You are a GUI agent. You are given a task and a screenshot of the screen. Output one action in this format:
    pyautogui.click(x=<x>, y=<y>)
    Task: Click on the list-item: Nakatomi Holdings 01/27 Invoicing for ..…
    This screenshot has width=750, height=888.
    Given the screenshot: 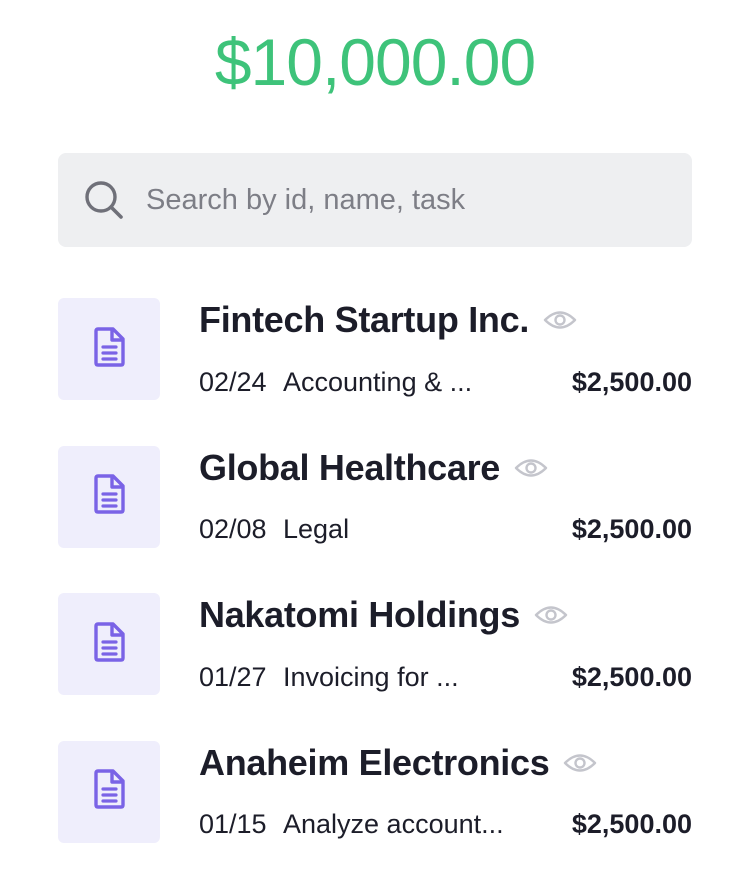 What is the action you would take?
    pyautogui.click(x=375, y=667)
    